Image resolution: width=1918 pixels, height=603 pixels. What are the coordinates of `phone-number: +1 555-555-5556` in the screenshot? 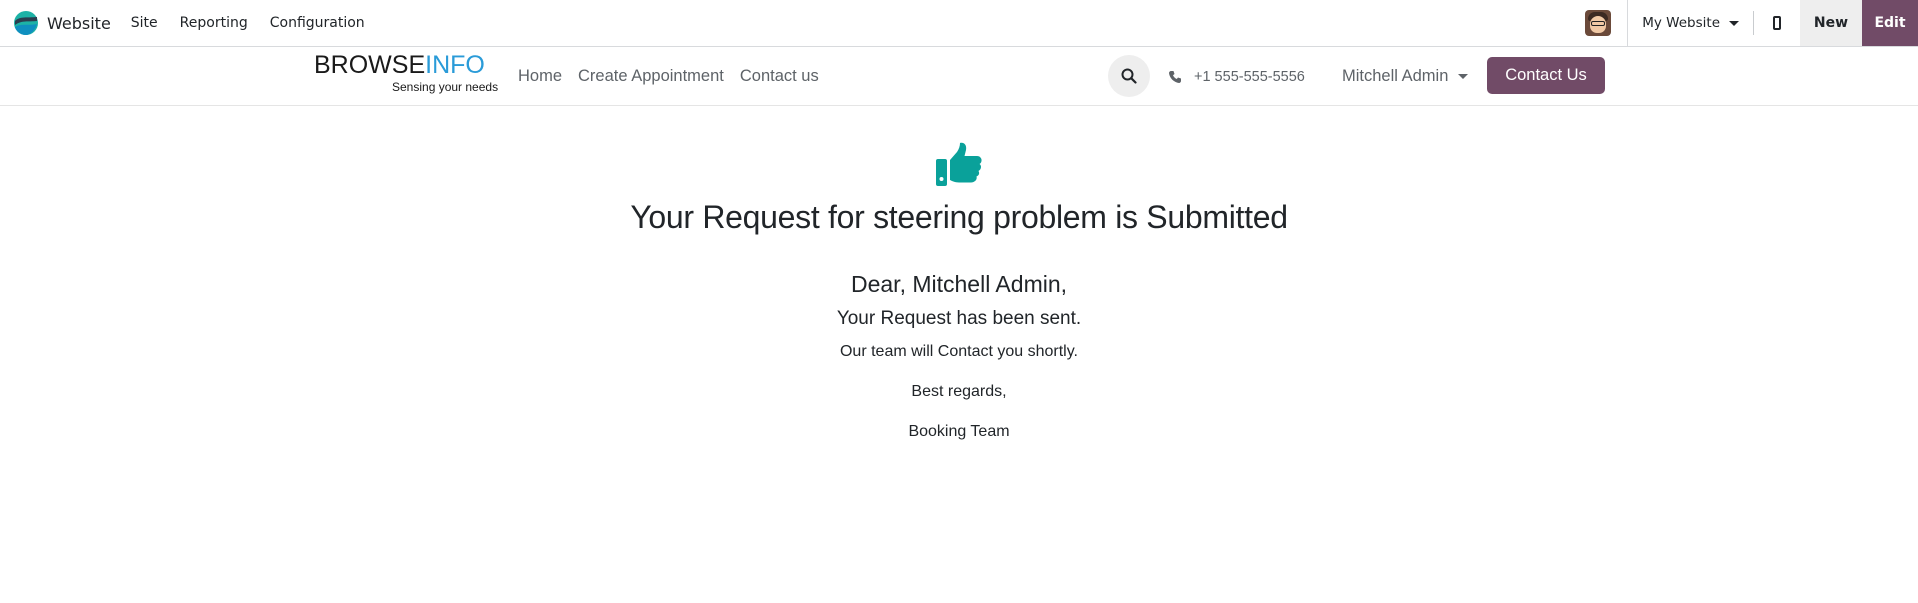 It's located at (1249, 76).